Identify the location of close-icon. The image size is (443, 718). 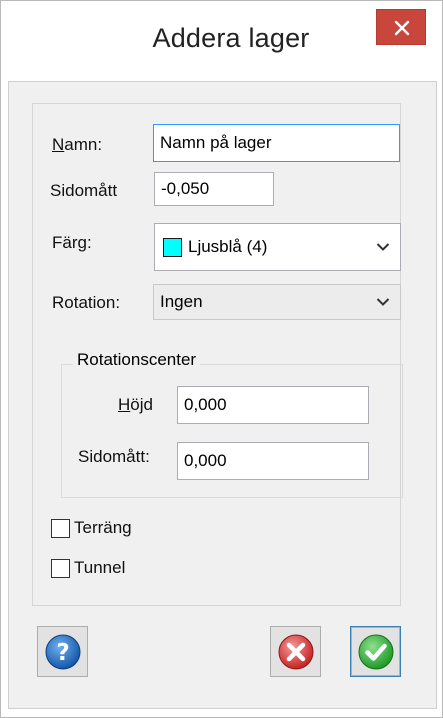
(402, 28).